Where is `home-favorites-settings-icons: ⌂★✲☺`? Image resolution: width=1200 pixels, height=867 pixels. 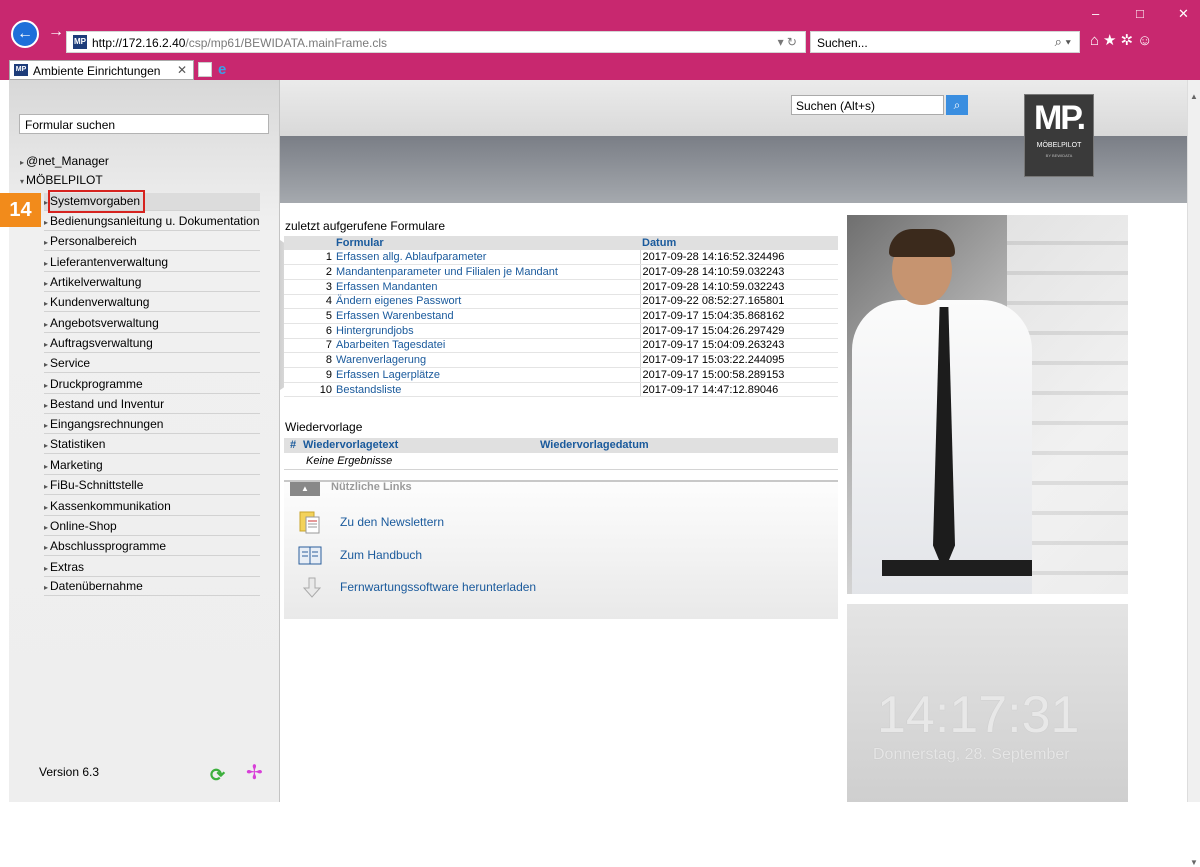
home-favorites-settings-icons: ⌂★✲☺ is located at coordinates (1123, 40).